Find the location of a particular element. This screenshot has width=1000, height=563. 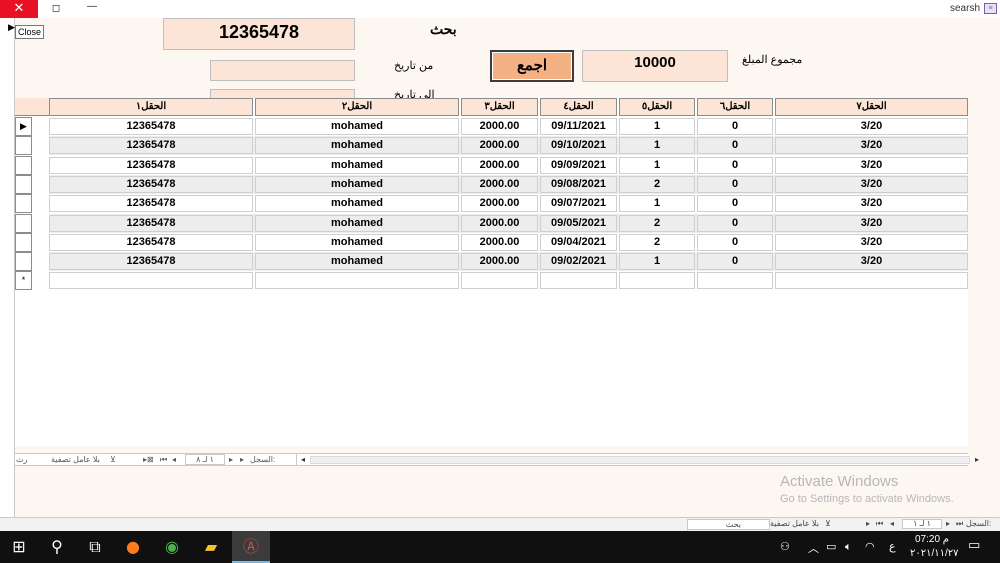

volume-icon: 🔈︎ is located at coordinates (848, 547).